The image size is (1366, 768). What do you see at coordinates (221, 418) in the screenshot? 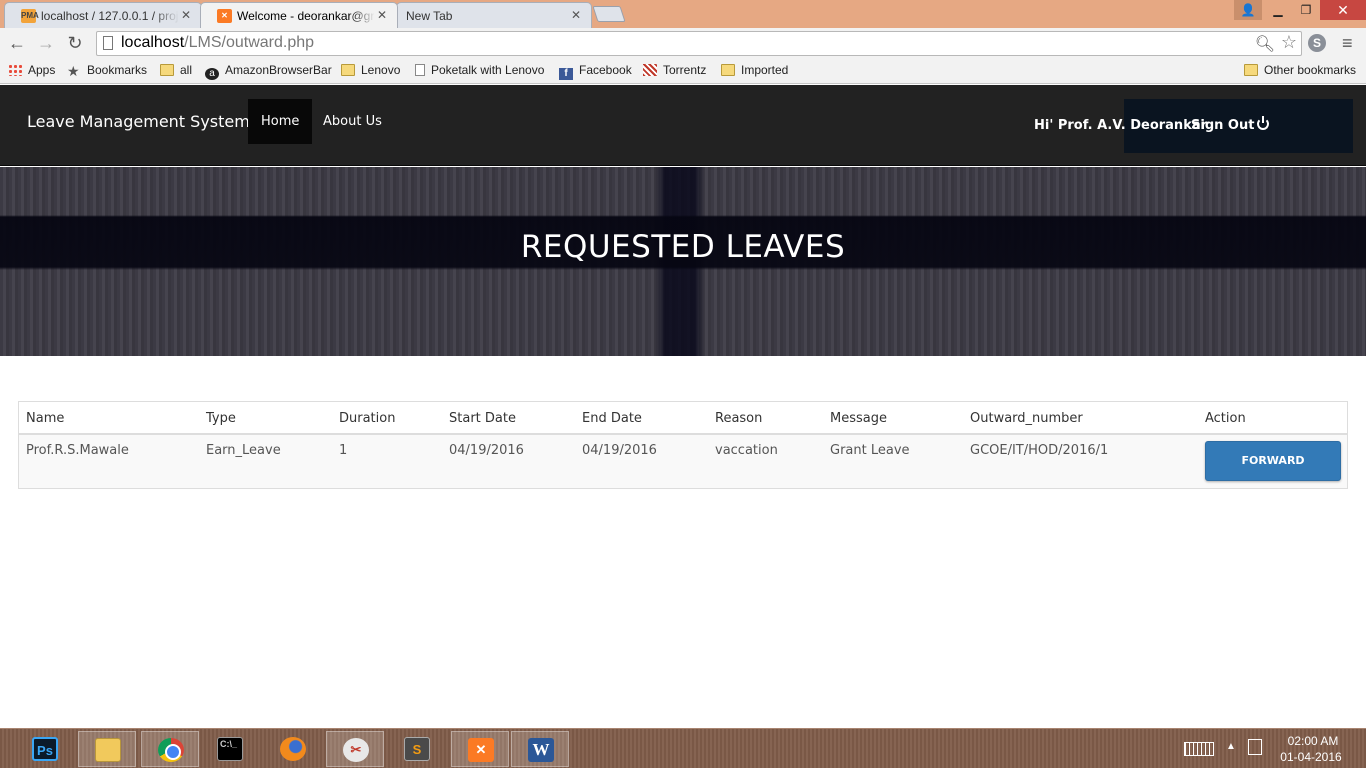
I see `column-header-type: Type` at bounding box center [221, 418].